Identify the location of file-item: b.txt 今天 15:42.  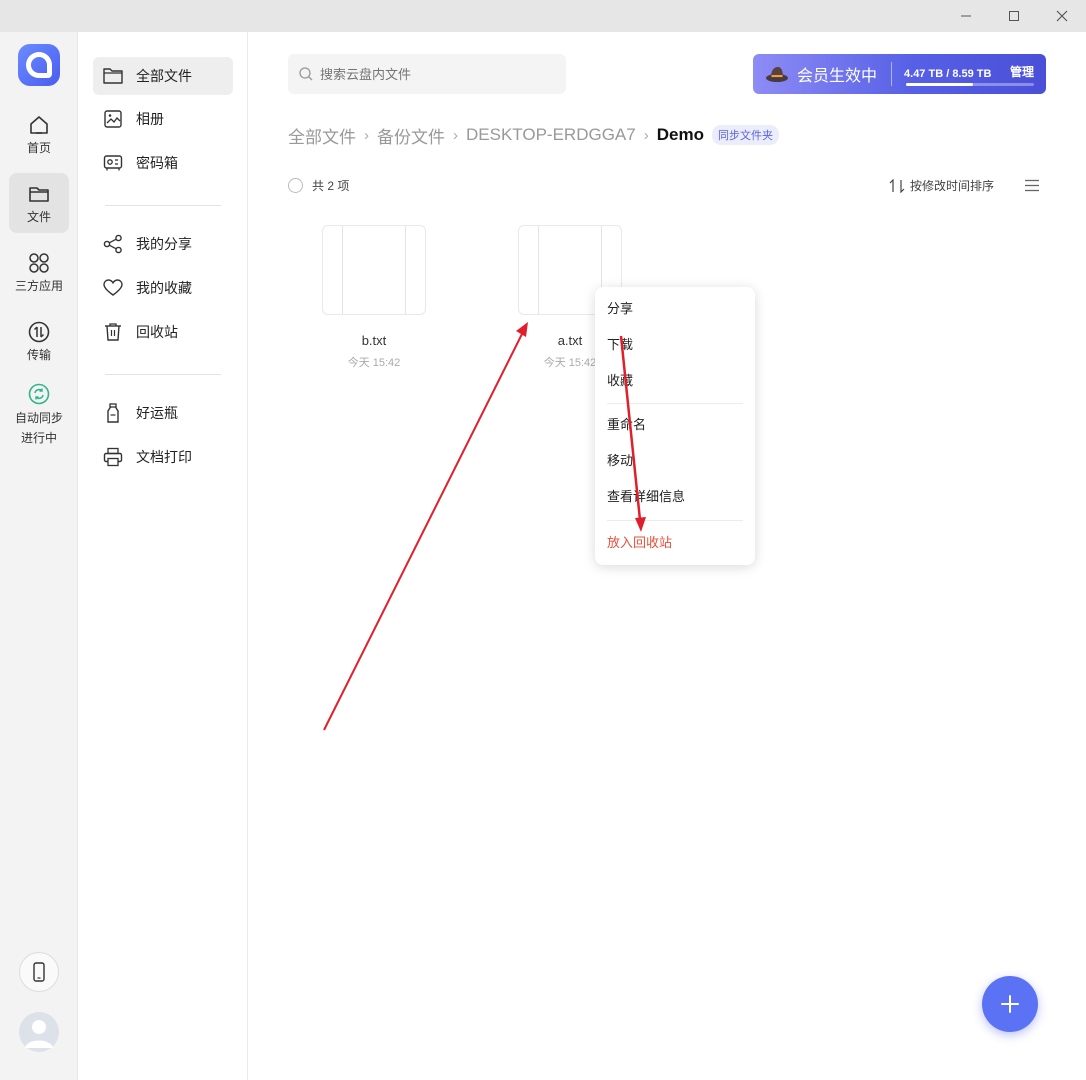
(374, 297).